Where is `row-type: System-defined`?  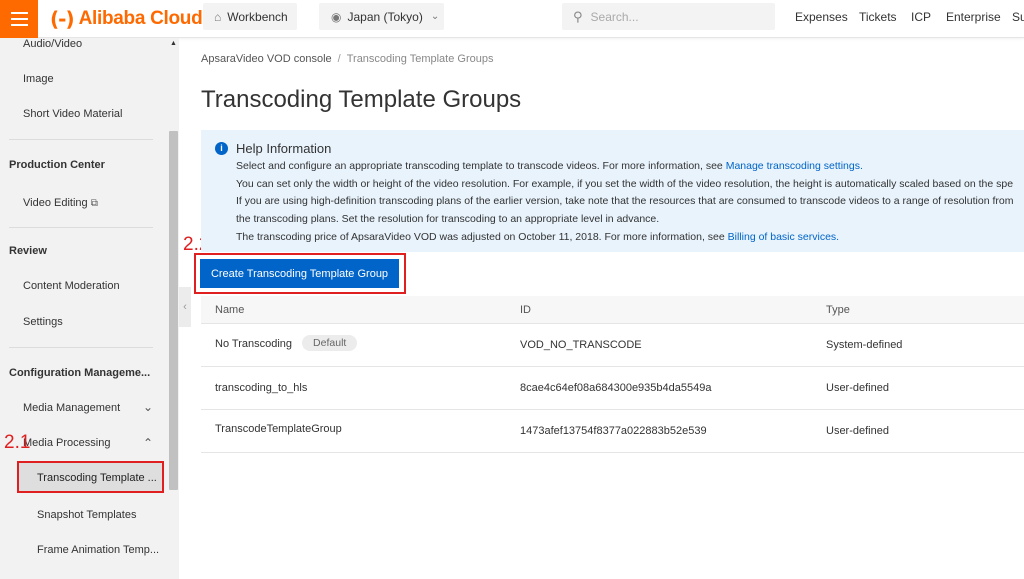
row-type: System-defined is located at coordinates (864, 345).